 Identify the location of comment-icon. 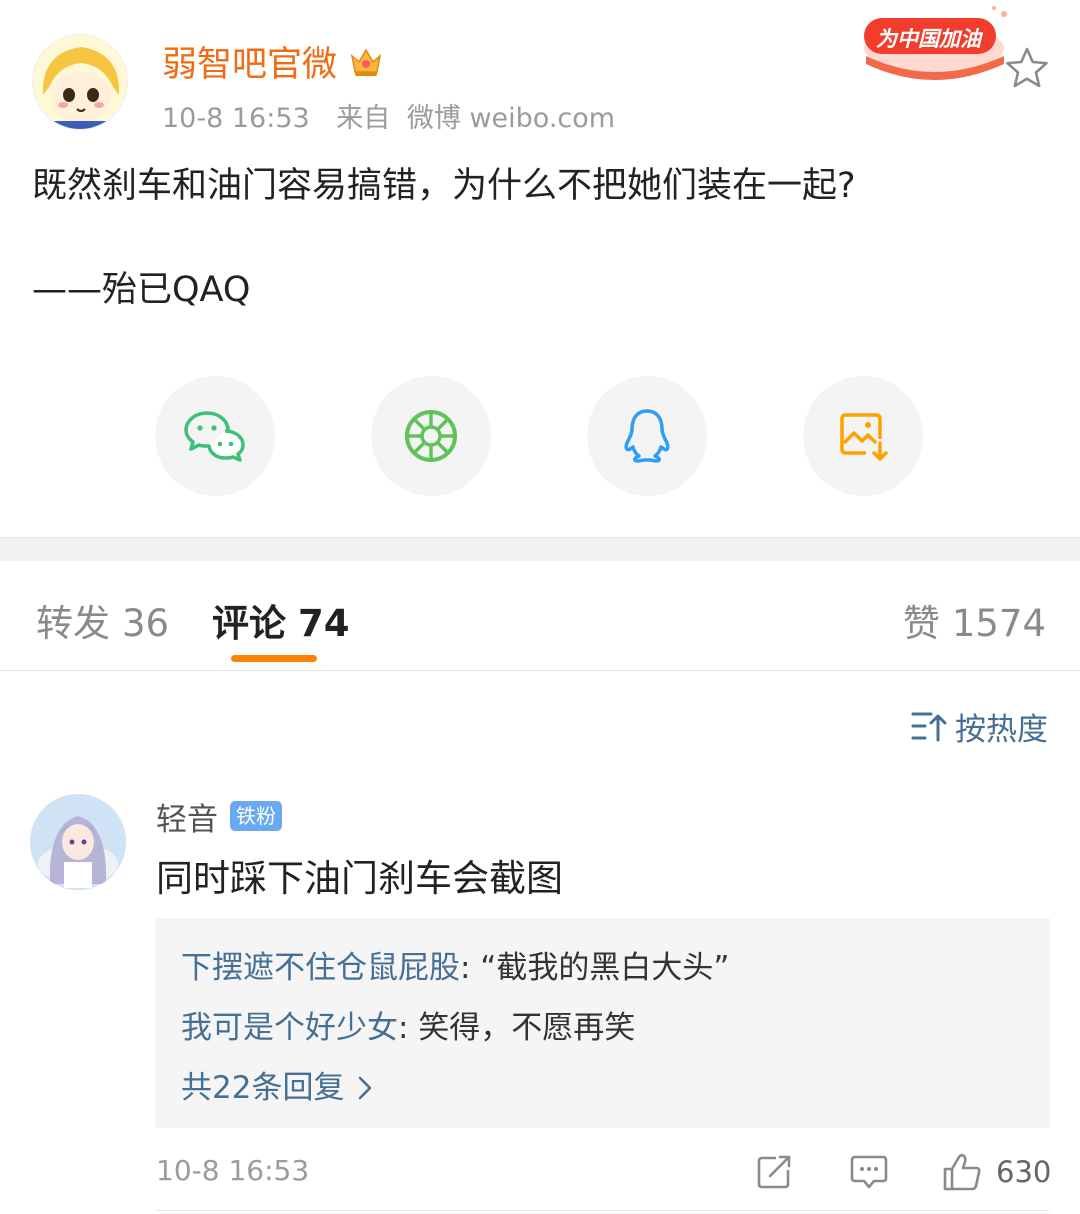
(869, 1172).